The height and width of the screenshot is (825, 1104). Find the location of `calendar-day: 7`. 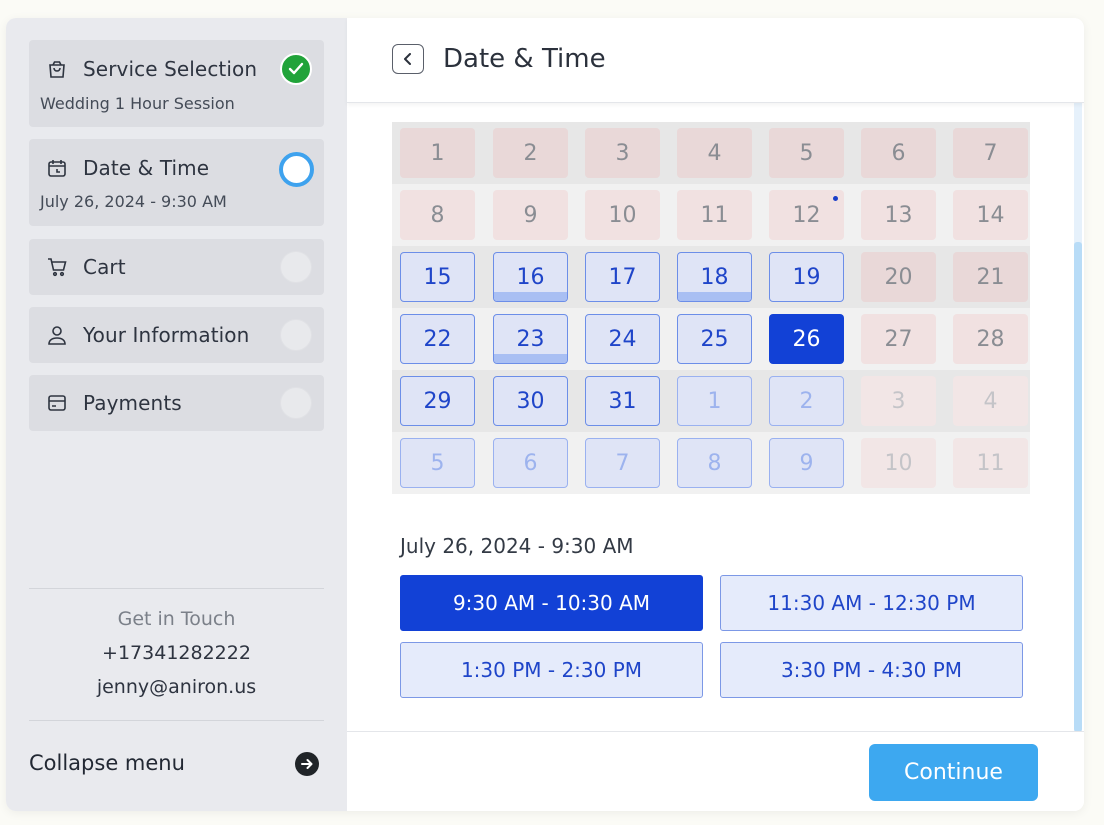

calendar-day: 7 is located at coordinates (622, 463).